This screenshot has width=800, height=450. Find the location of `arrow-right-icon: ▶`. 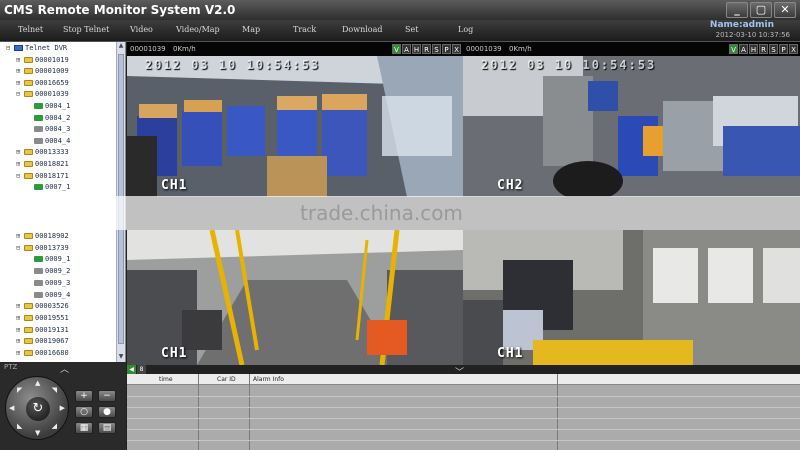

arrow-right-icon: ▶ is located at coordinates (62, 408).